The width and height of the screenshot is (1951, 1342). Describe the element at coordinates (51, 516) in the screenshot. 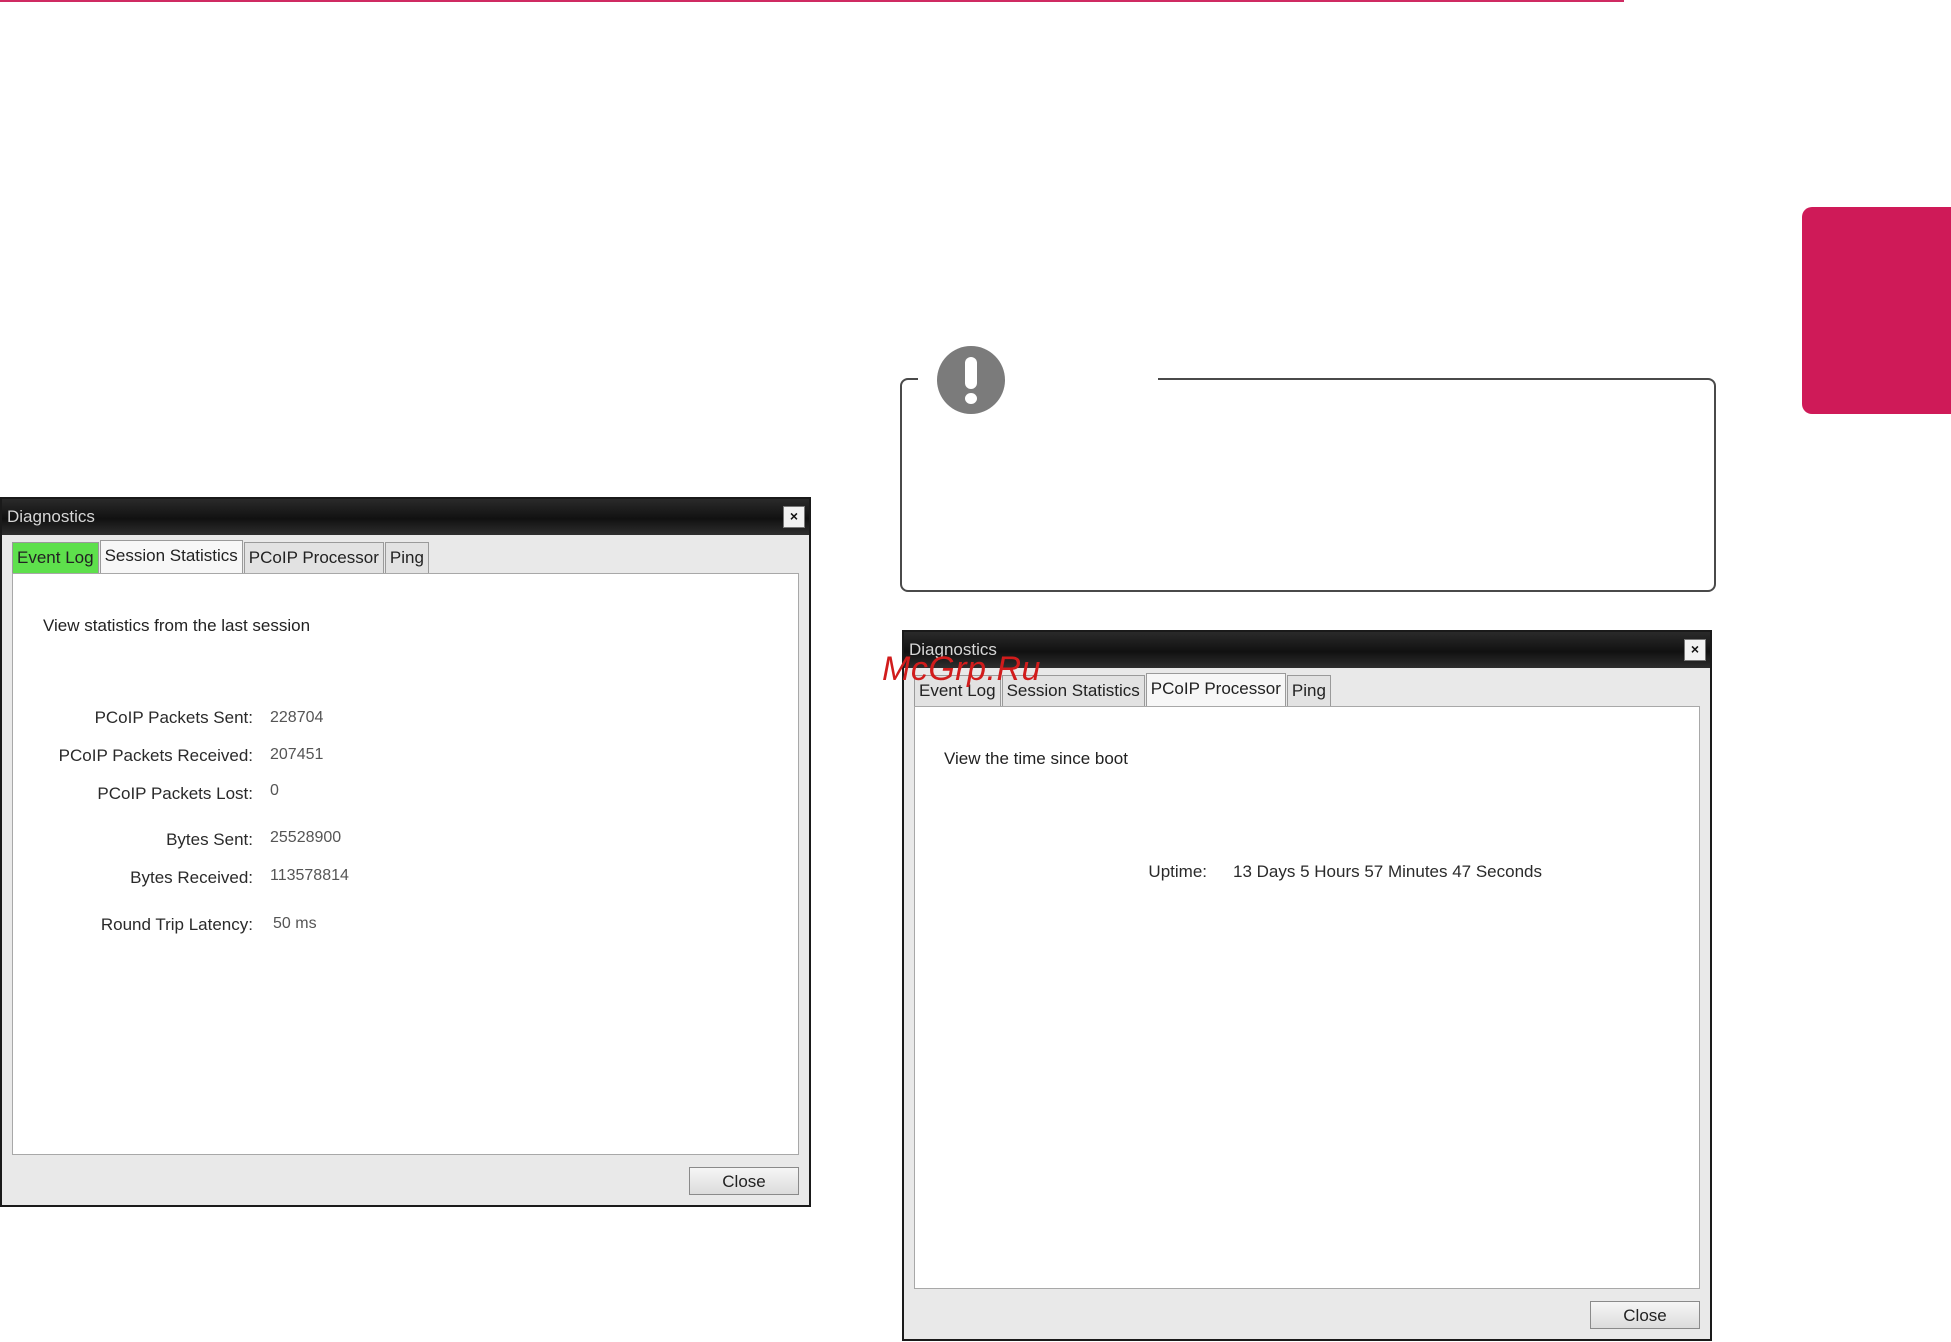

I see `dialog-title: Diagnostics` at that location.